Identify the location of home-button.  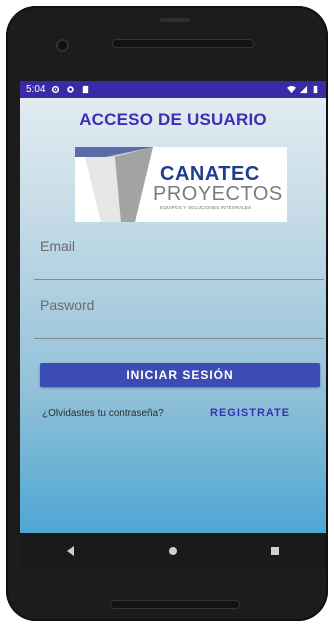
(173, 551).